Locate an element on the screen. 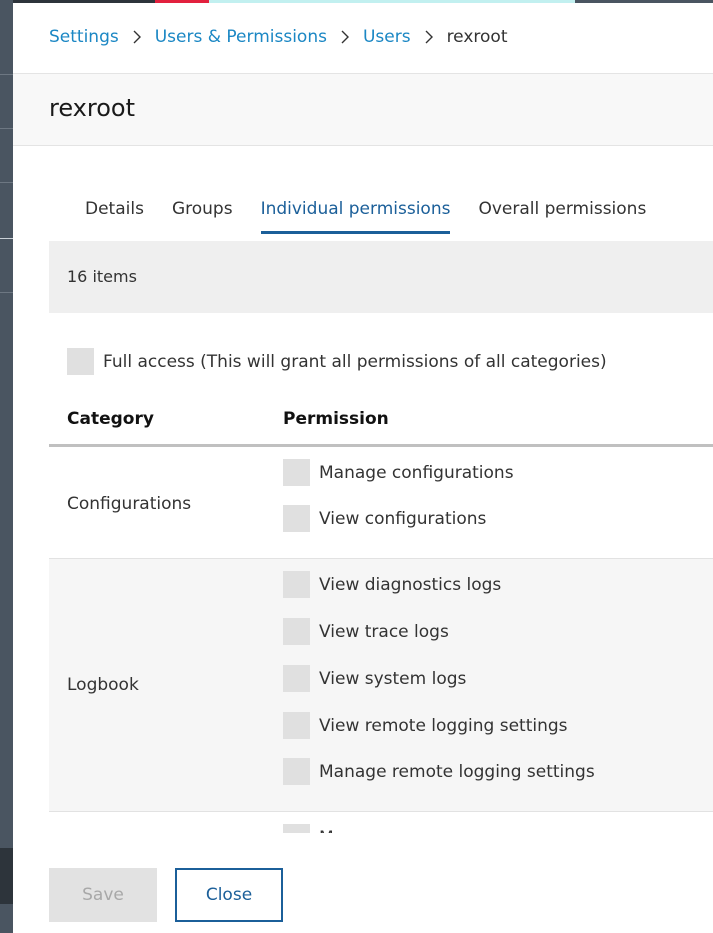 This screenshot has height=933, width=713. permission-option: Manage remote logging settings is located at coordinates (439, 771).